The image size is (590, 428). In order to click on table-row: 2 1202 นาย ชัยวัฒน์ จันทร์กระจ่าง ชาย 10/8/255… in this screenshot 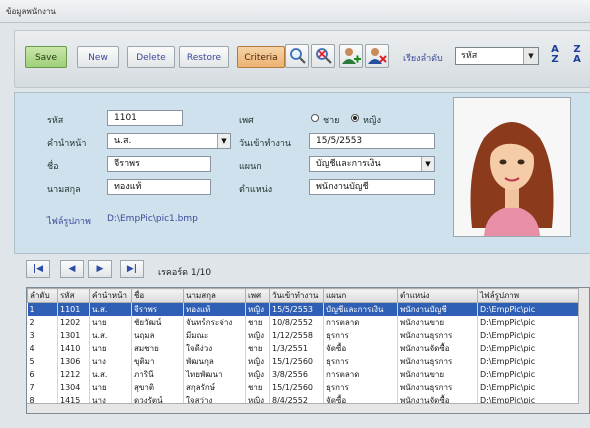, I will do `click(303, 322)`.